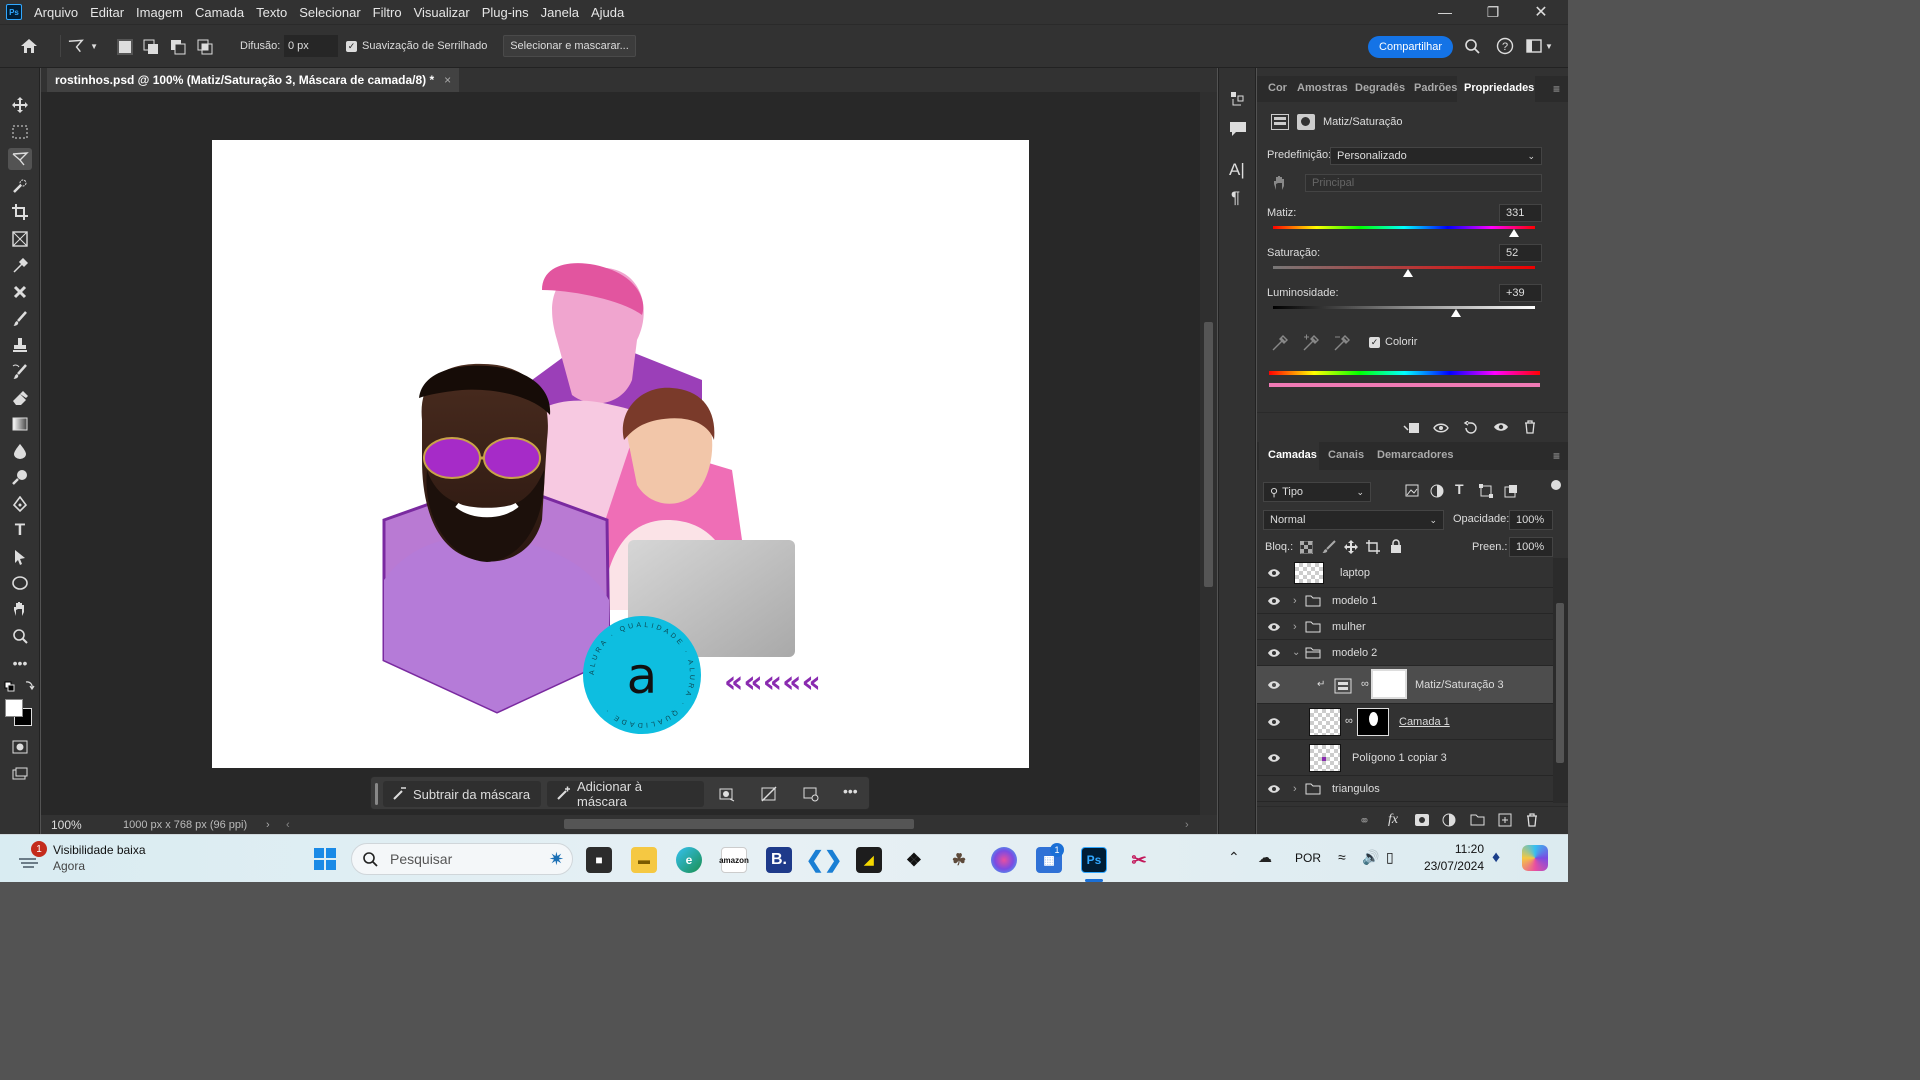 The height and width of the screenshot is (1080, 1920). What do you see at coordinates (79, 46) in the screenshot?
I see `lasso-tool-preset-icon: ▼` at bounding box center [79, 46].